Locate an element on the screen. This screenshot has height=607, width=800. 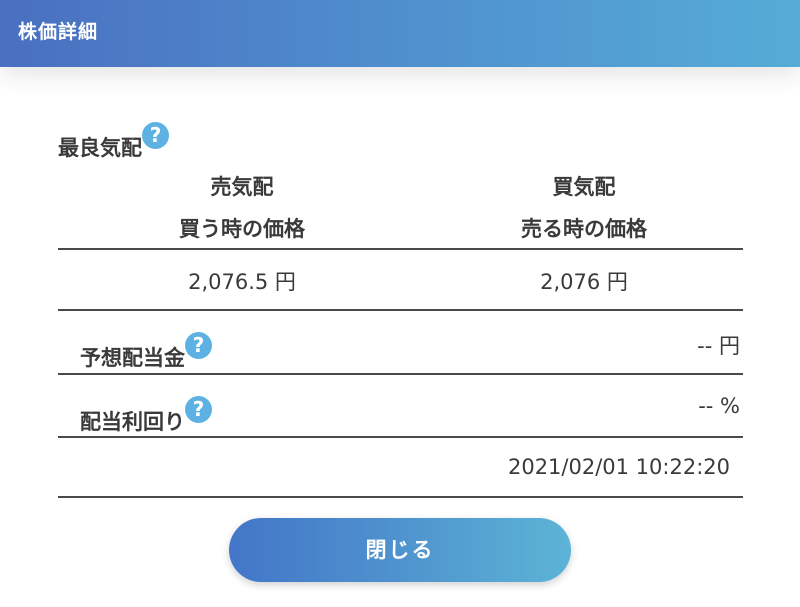
bid-label: 買気配 is located at coordinates (584, 187).